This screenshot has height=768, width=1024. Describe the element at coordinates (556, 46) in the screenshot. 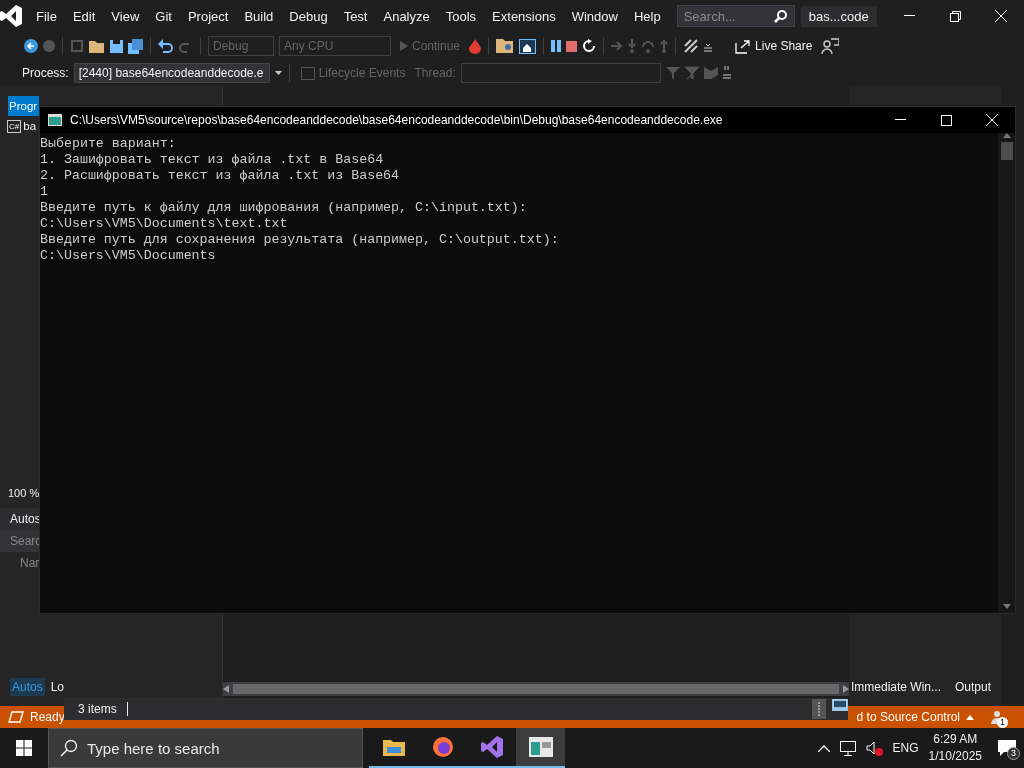

I see `pause-icon` at that location.